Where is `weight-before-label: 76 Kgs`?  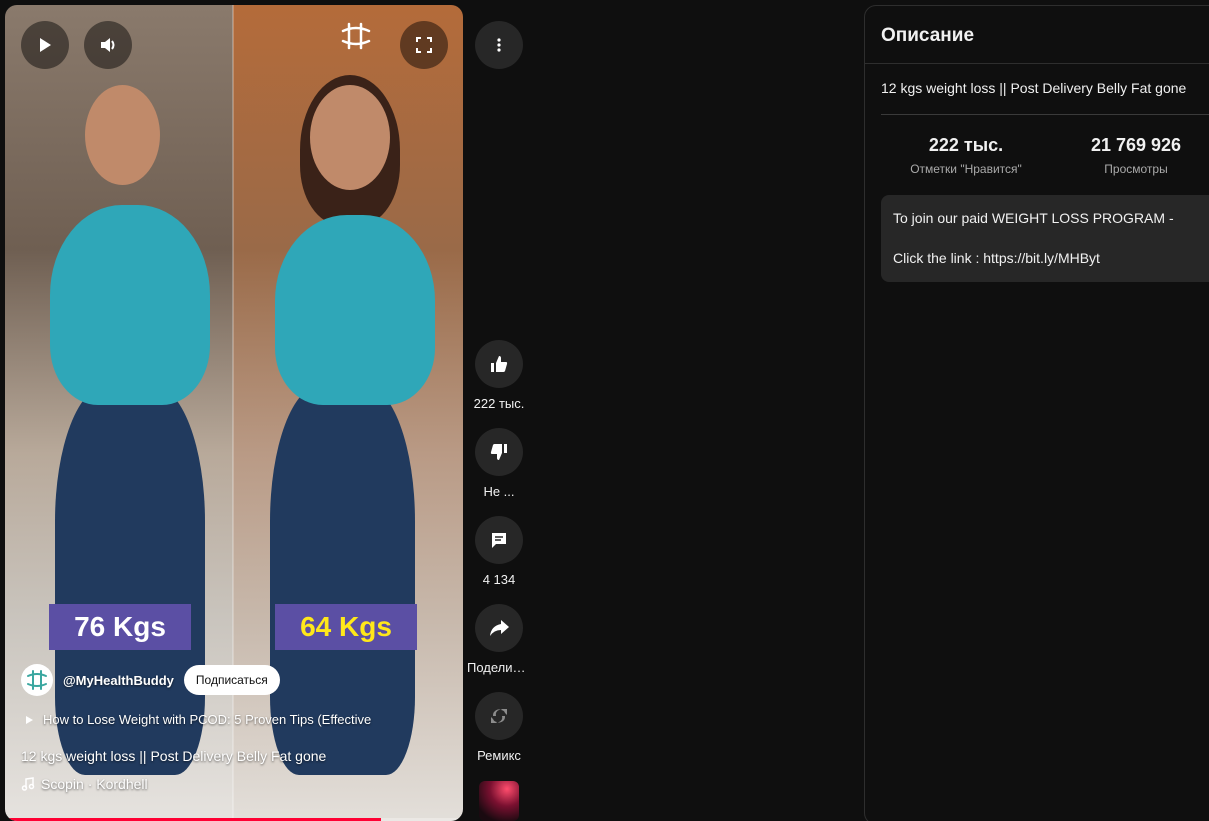 weight-before-label: 76 Kgs is located at coordinates (120, 627).